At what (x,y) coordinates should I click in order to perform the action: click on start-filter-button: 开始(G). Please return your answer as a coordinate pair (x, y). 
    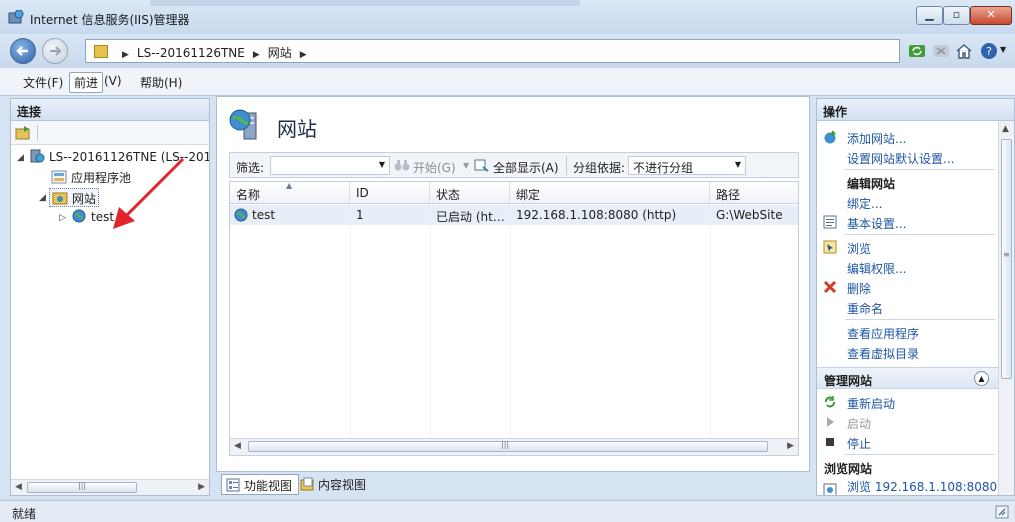
    Looking at the image, I should click on (434, 167).